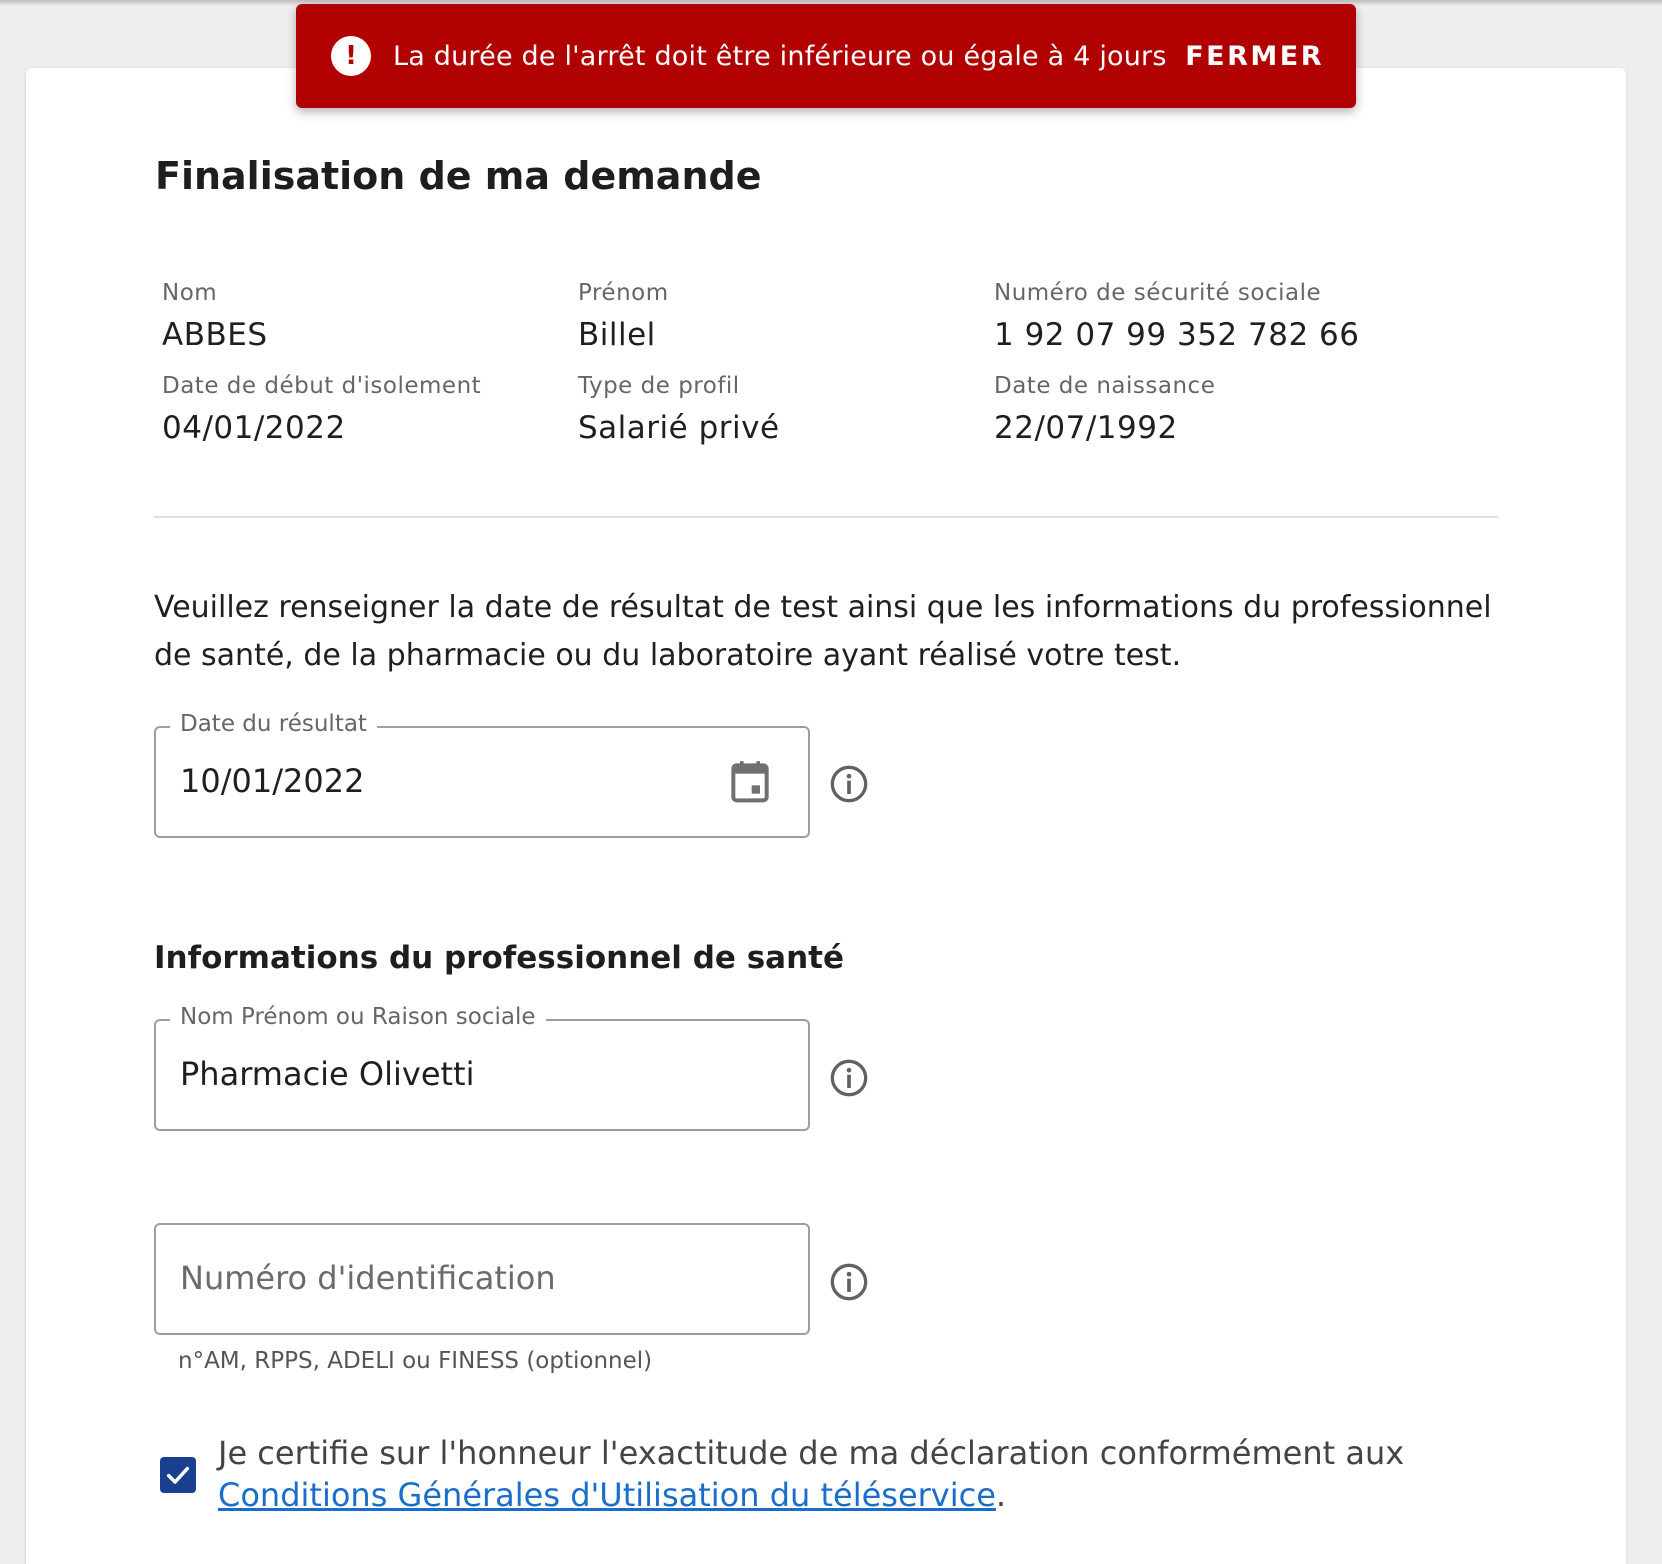 The height and width of the screenshot is (1564, 1662). Describe the element at coordinates (1105, 386) in the screenshot. I see `info-label: Date de naissance` at that location.